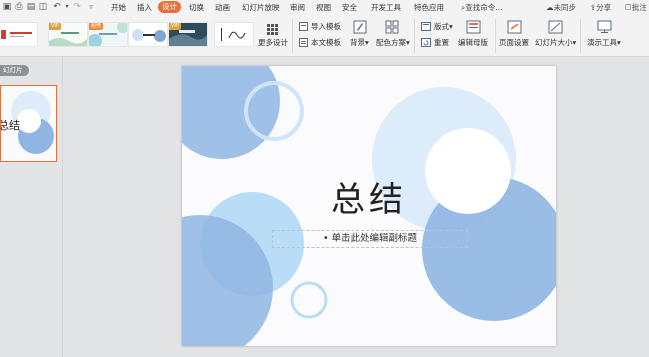 This screenshot has width=649, height=357. Describe the element at coordinates (600, 7) in the screenshot. I see `share-button: ⇪分享` at that location.